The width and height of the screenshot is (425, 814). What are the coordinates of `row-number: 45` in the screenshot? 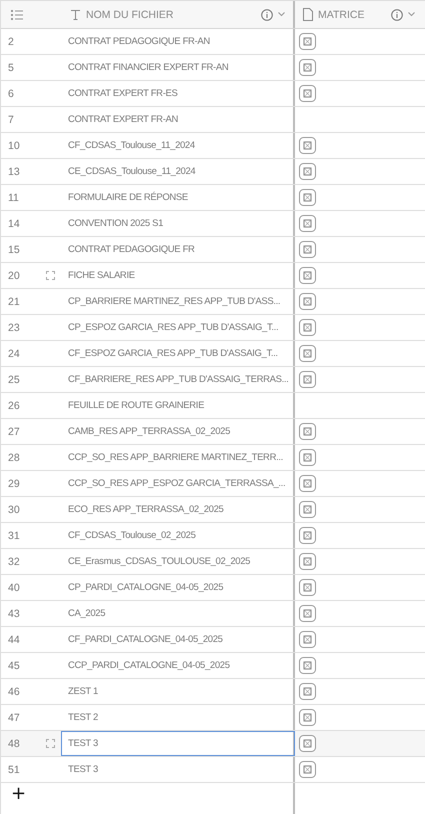 It's located at (14, 666).